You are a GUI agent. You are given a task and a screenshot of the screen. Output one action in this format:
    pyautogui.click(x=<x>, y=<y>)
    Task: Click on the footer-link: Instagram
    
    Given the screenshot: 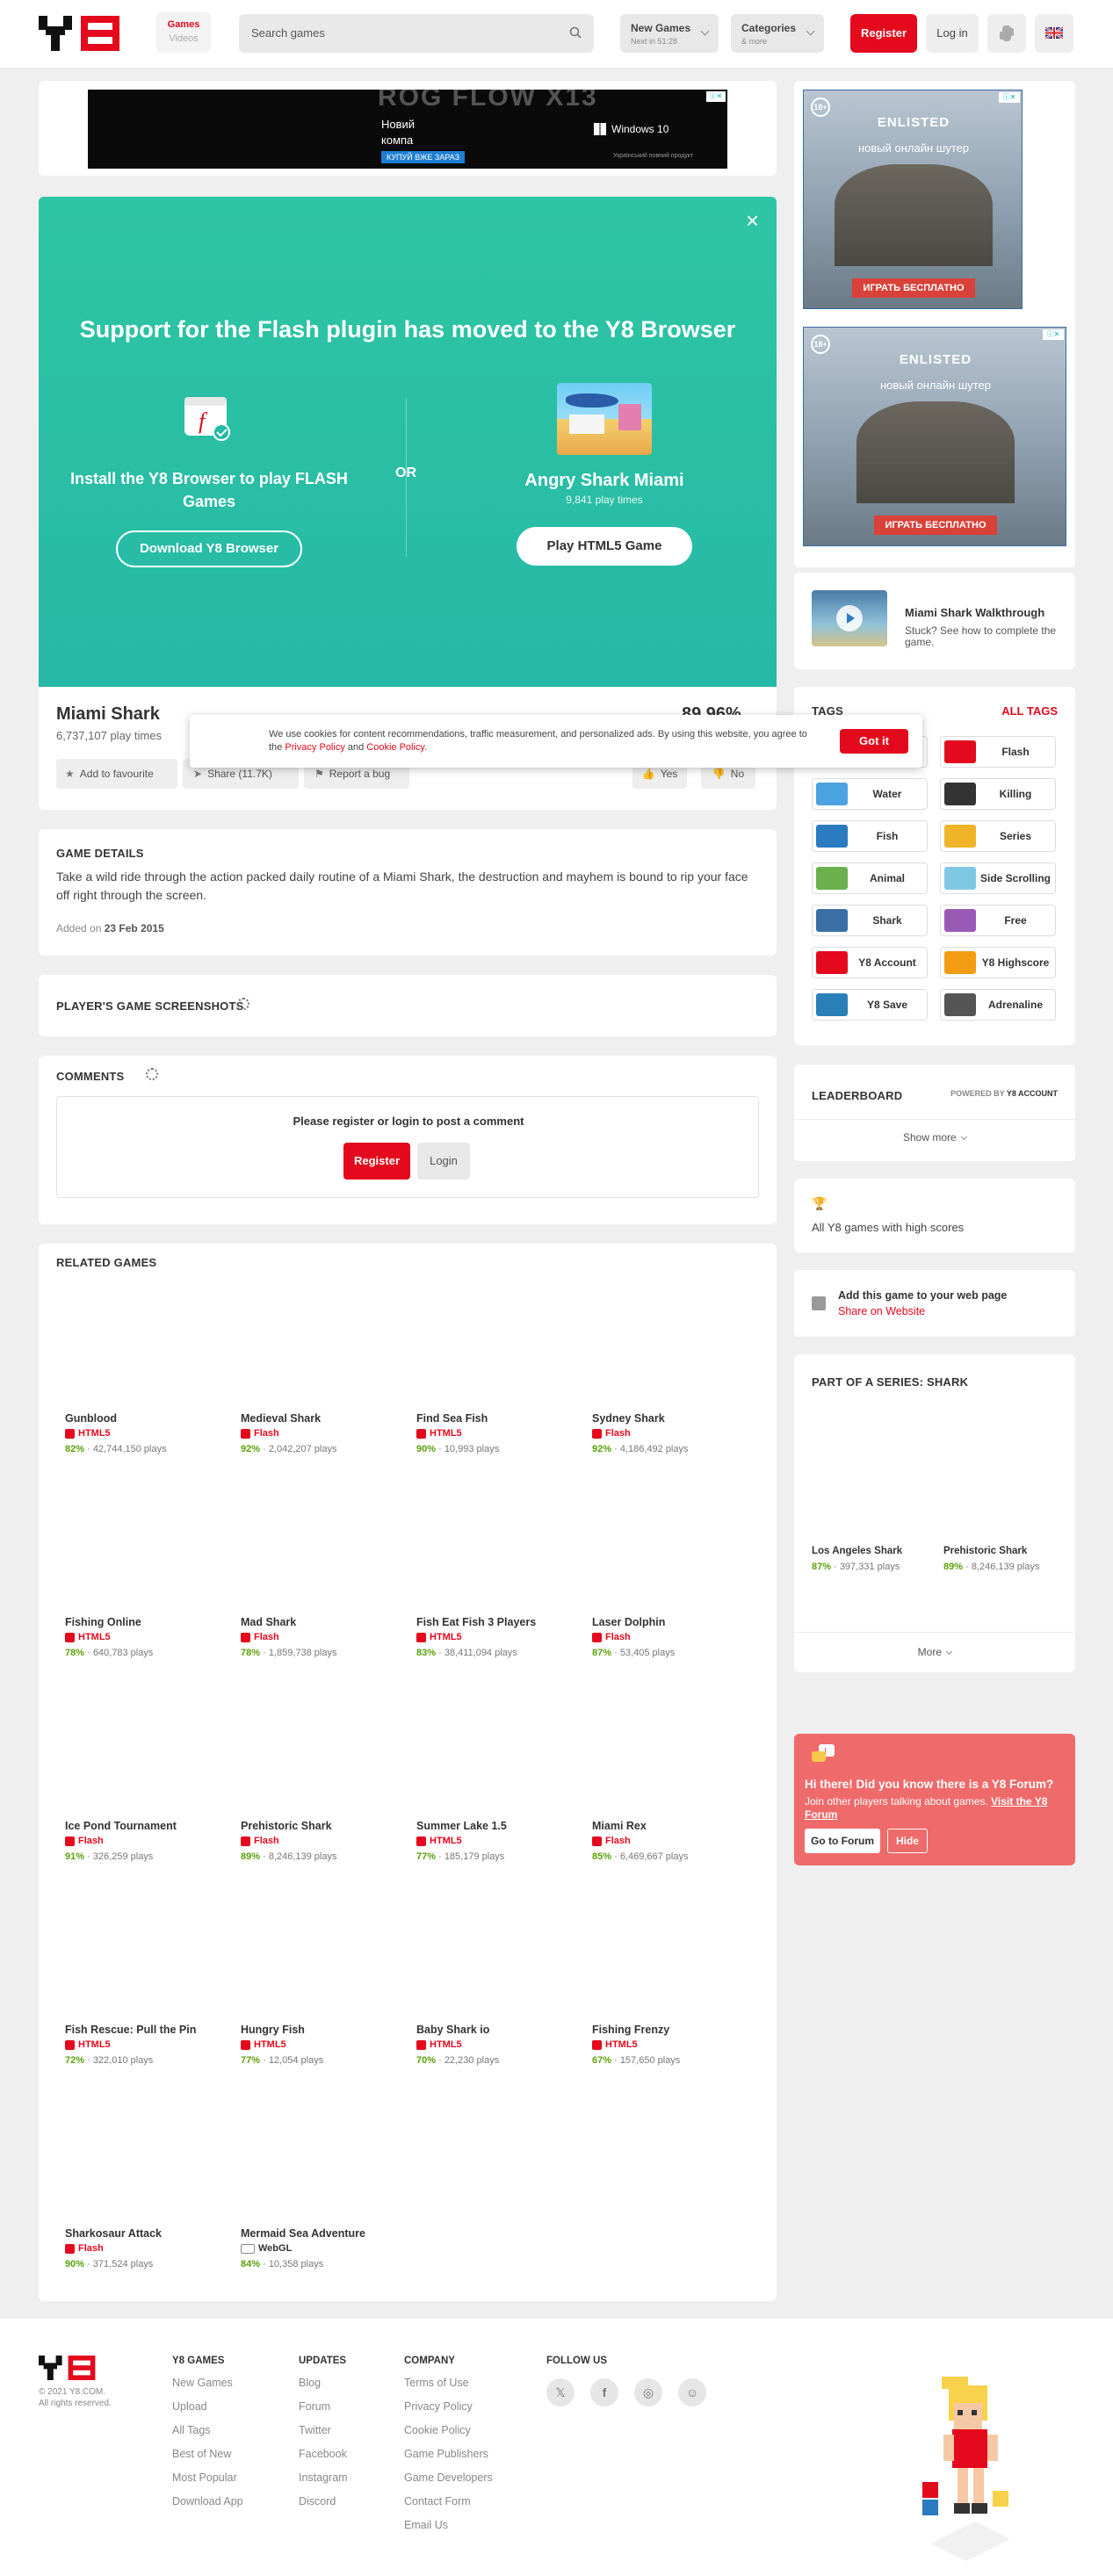 What is the action you would take?
    pyautogui.click(x=323, y=2478)
    